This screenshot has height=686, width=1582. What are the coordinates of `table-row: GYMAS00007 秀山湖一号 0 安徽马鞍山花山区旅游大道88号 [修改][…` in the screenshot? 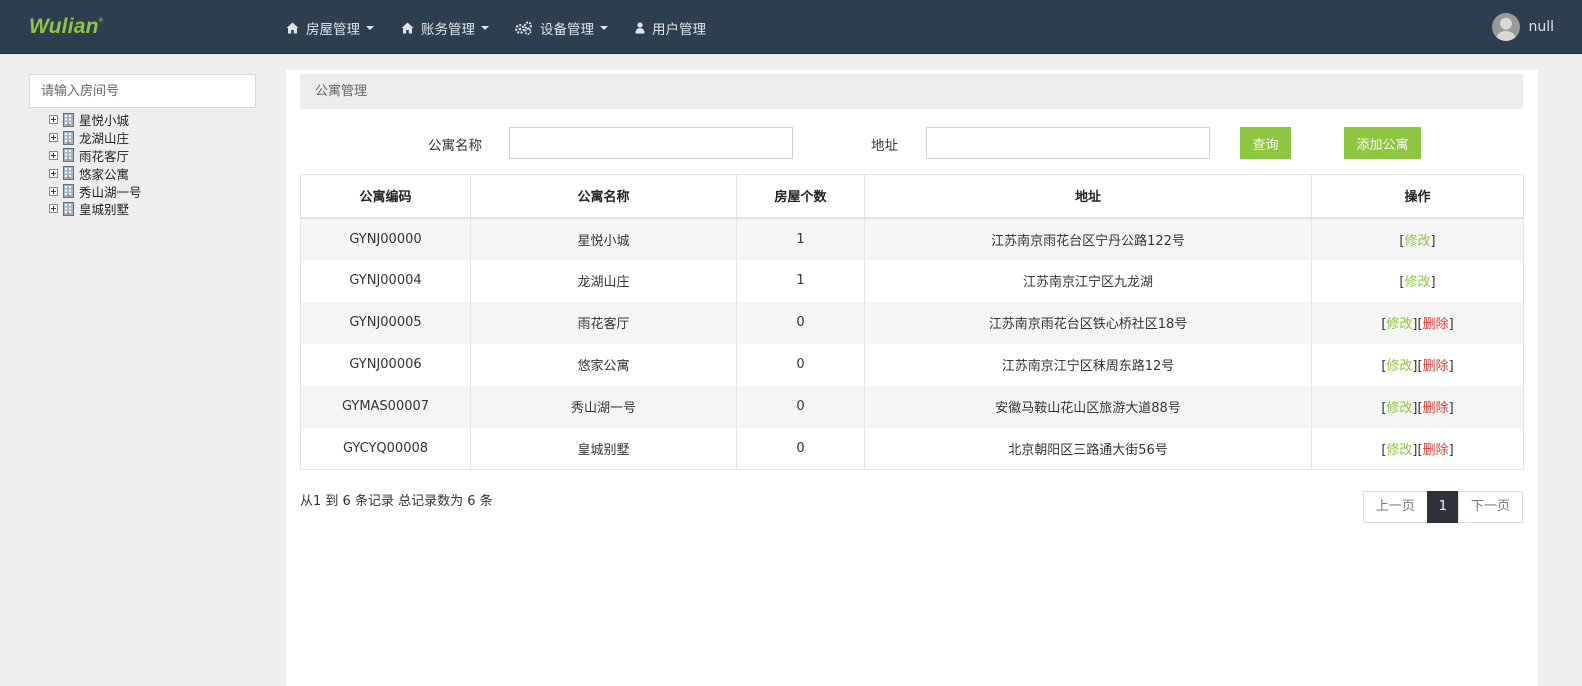 It's located at (912, 406).